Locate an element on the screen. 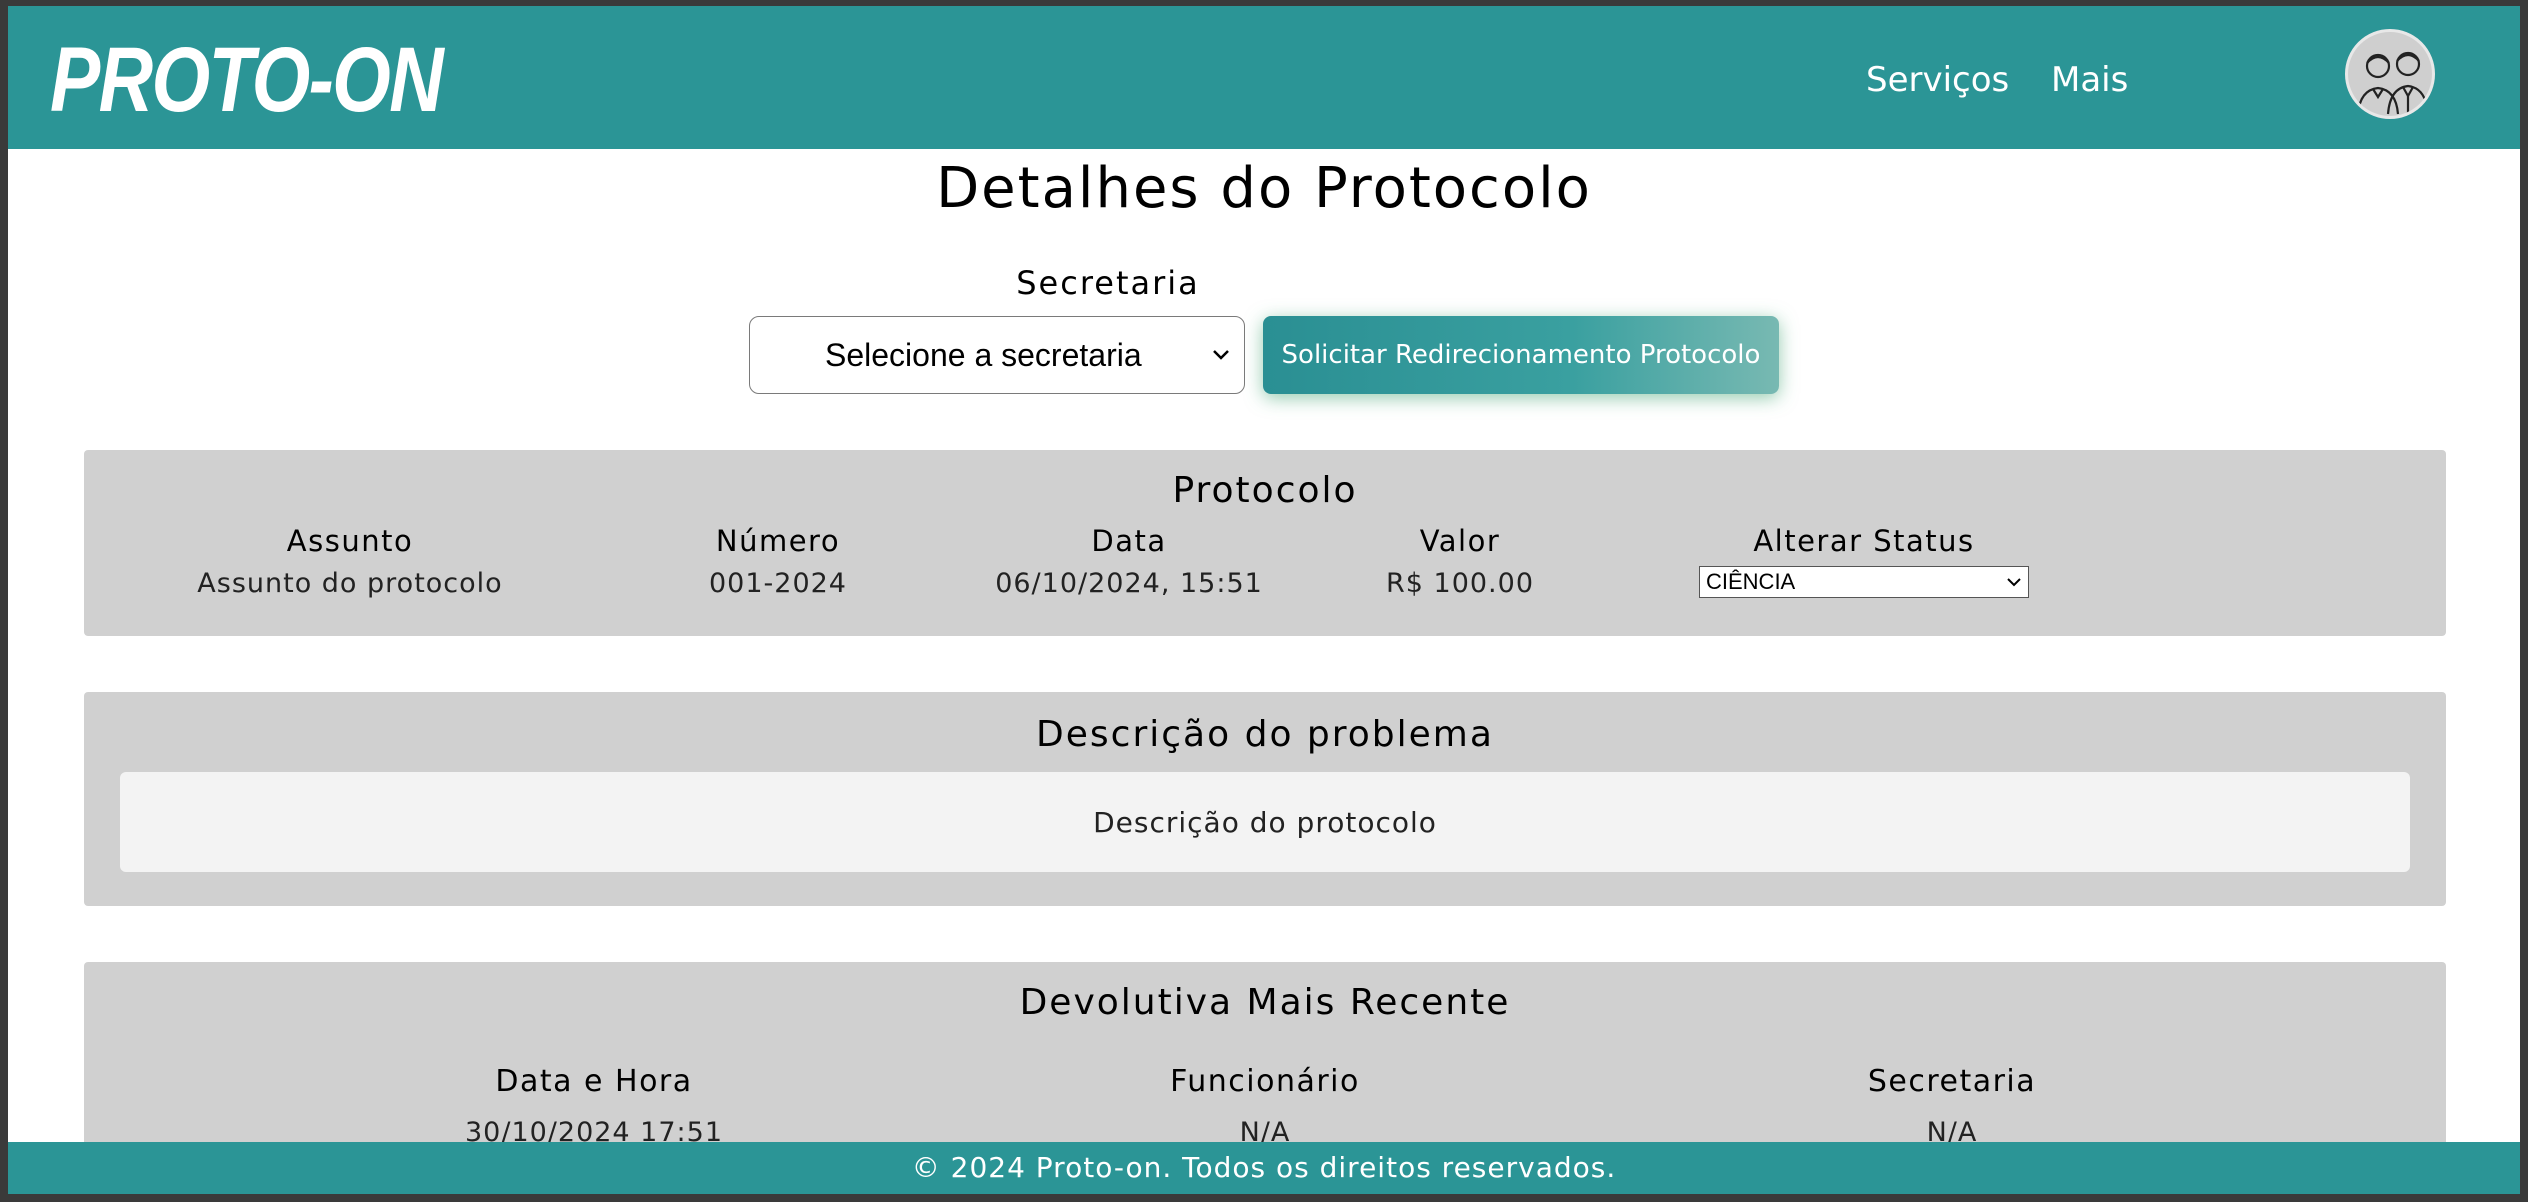 The image size is (2528, 1202). solicitar-redirecionamento-button: Solicitar Redirecionamento Protocolo is located at coordinates (1521, 355).